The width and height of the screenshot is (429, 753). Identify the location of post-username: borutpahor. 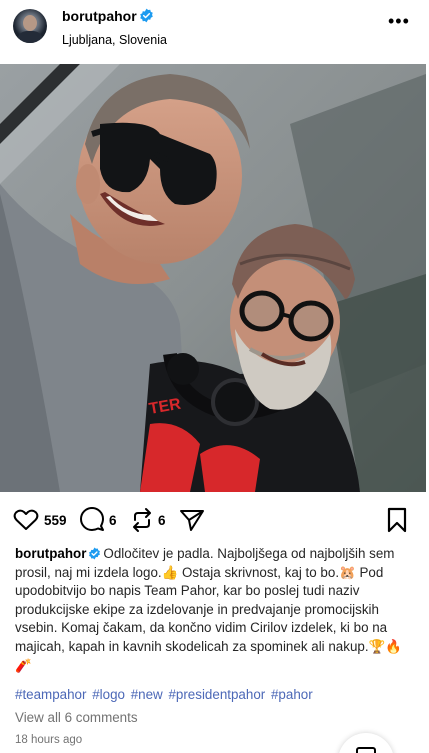
(99, 16).